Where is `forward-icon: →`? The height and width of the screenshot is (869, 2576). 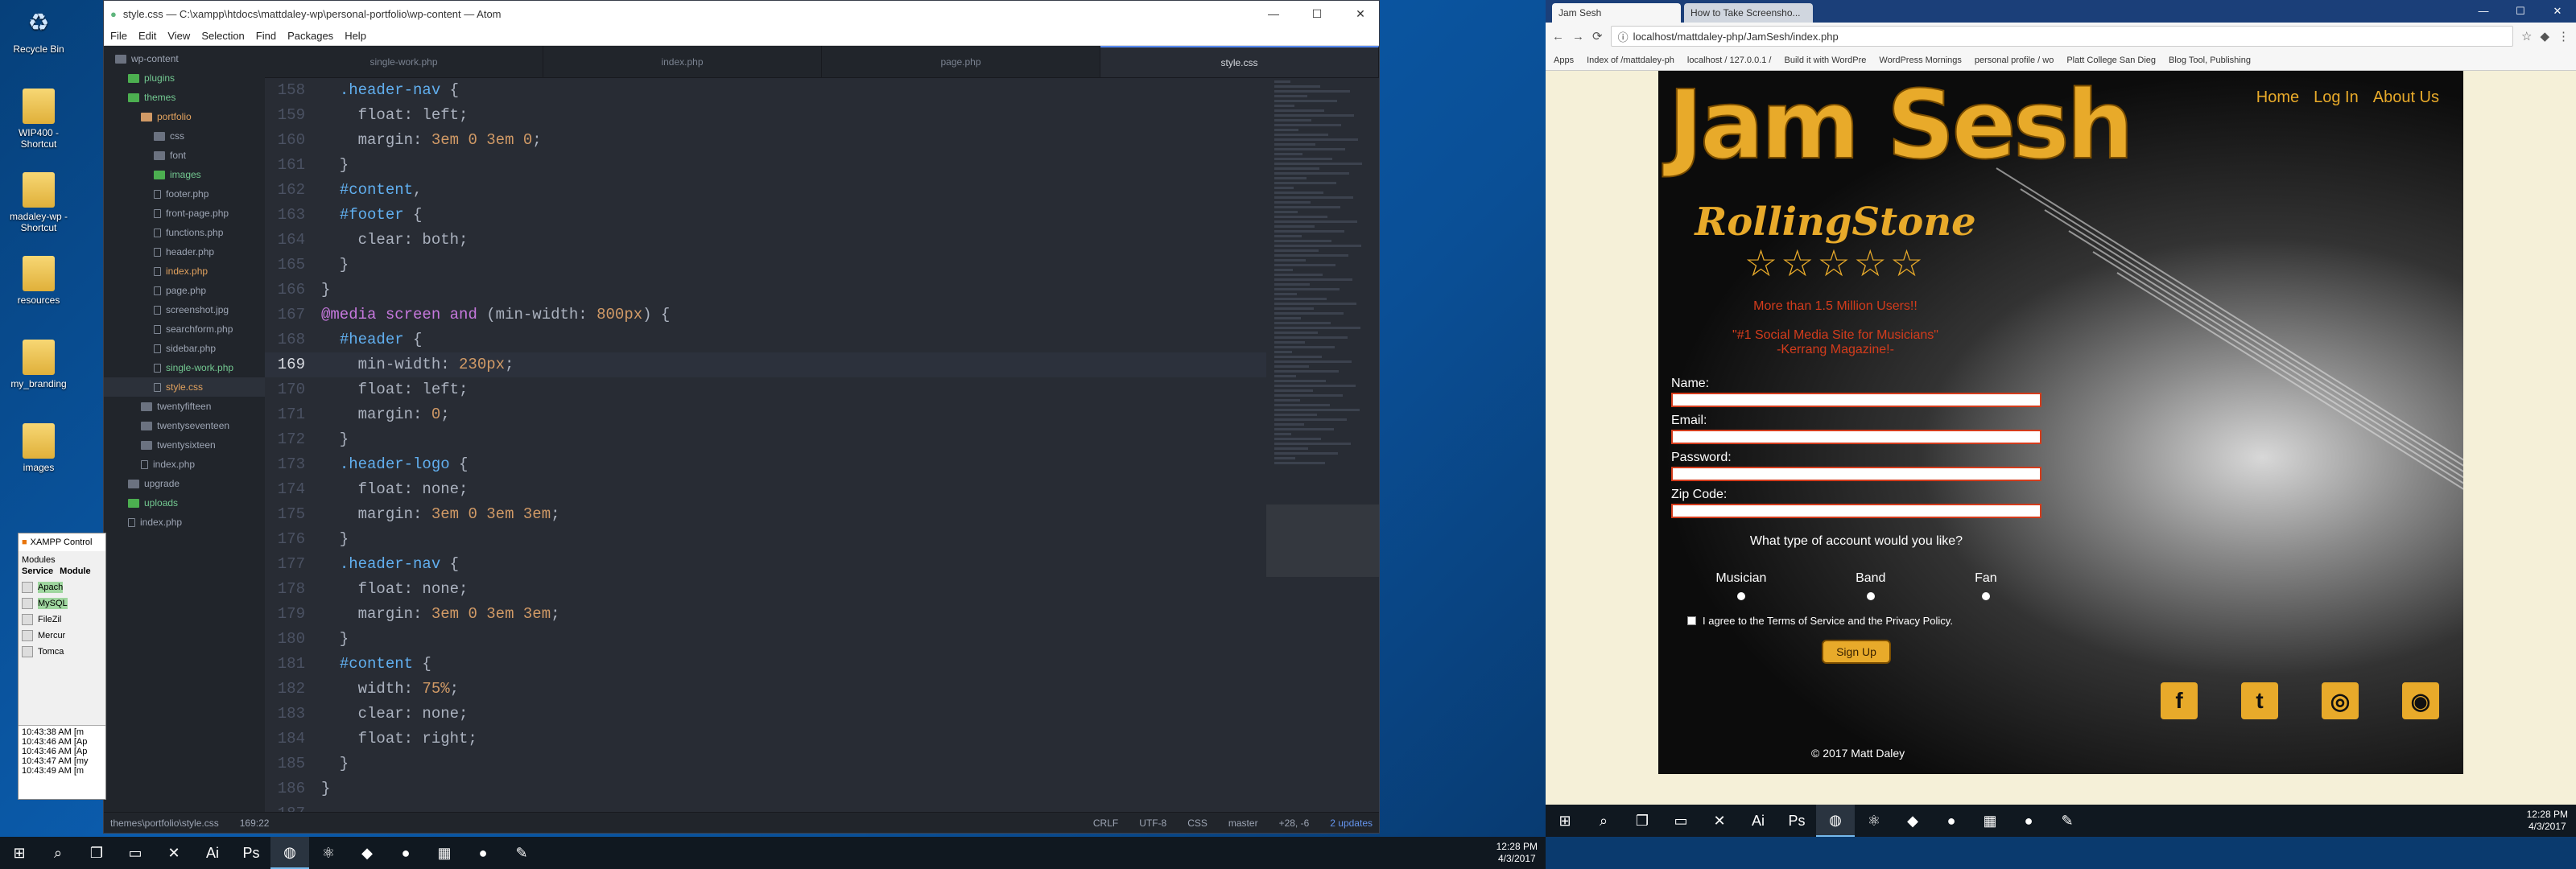 forward-icon: → is located at coordinates (1578, 36).